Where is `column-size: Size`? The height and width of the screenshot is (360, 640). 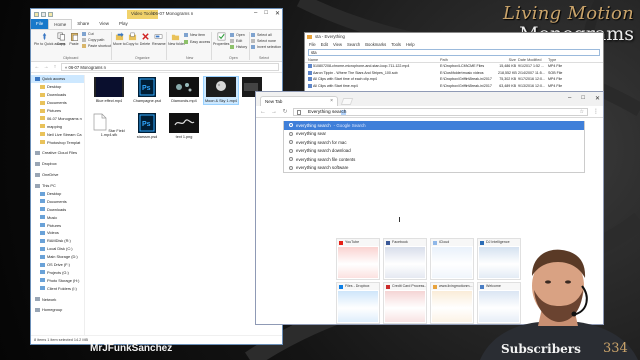 column-size: Size is located at coordinates (508, 59).